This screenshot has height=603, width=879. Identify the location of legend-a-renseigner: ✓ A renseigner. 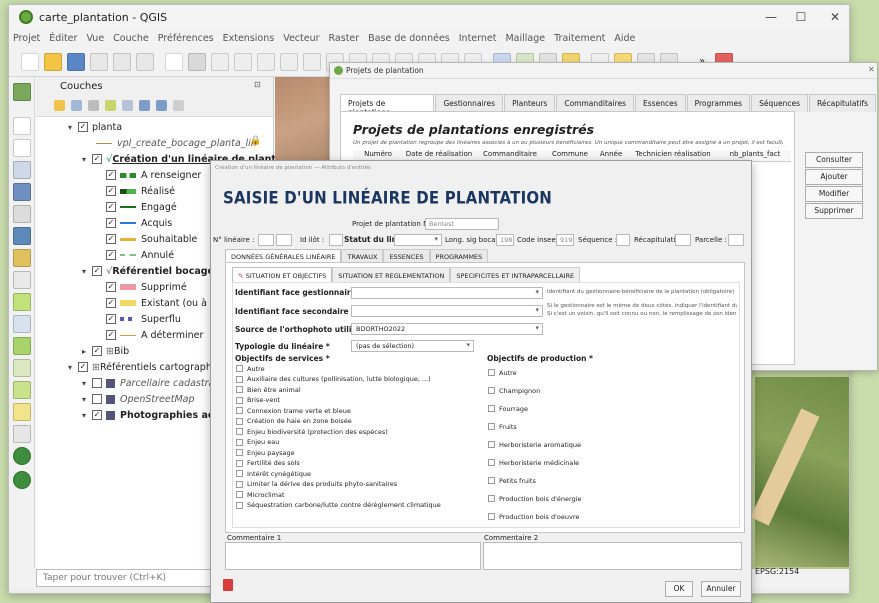
(153, 175).